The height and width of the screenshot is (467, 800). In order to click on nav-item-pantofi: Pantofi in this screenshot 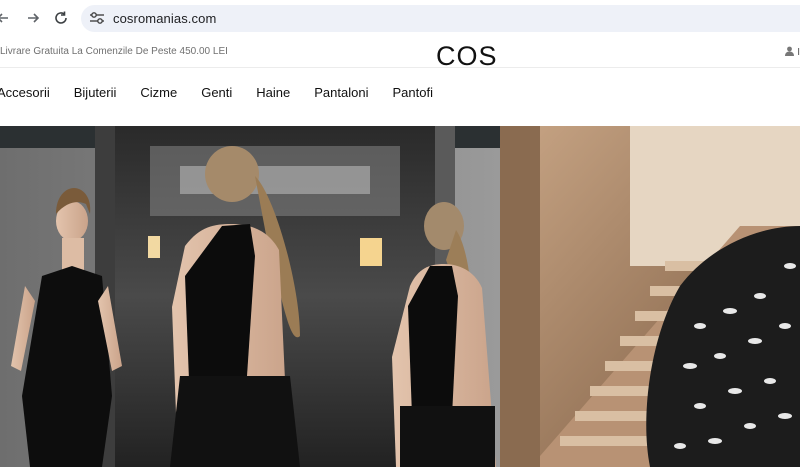, I will do `click(412, 92)`.